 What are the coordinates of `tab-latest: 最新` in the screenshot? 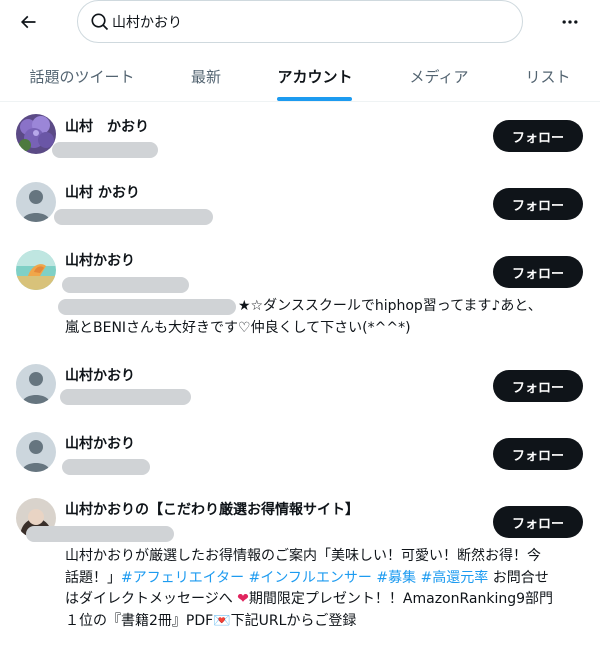 It's located at (206, 76).